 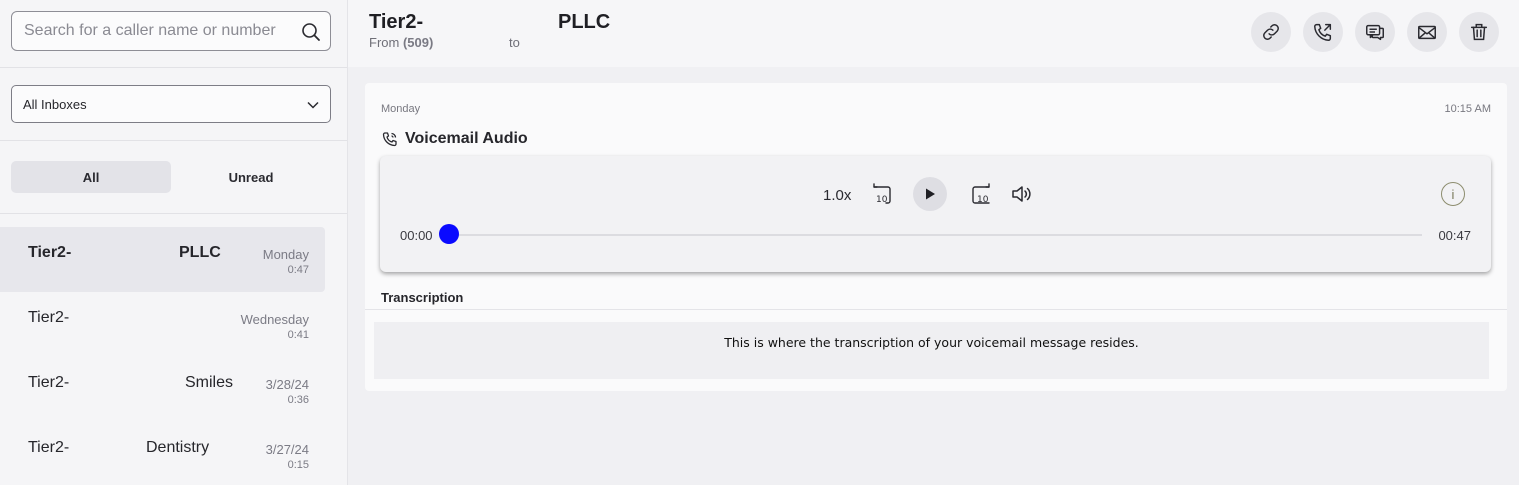 What do you see at coordinates (298, 270) in the screenshot?
I see `message-duration: 0:47` at bounding box center [298, 270].